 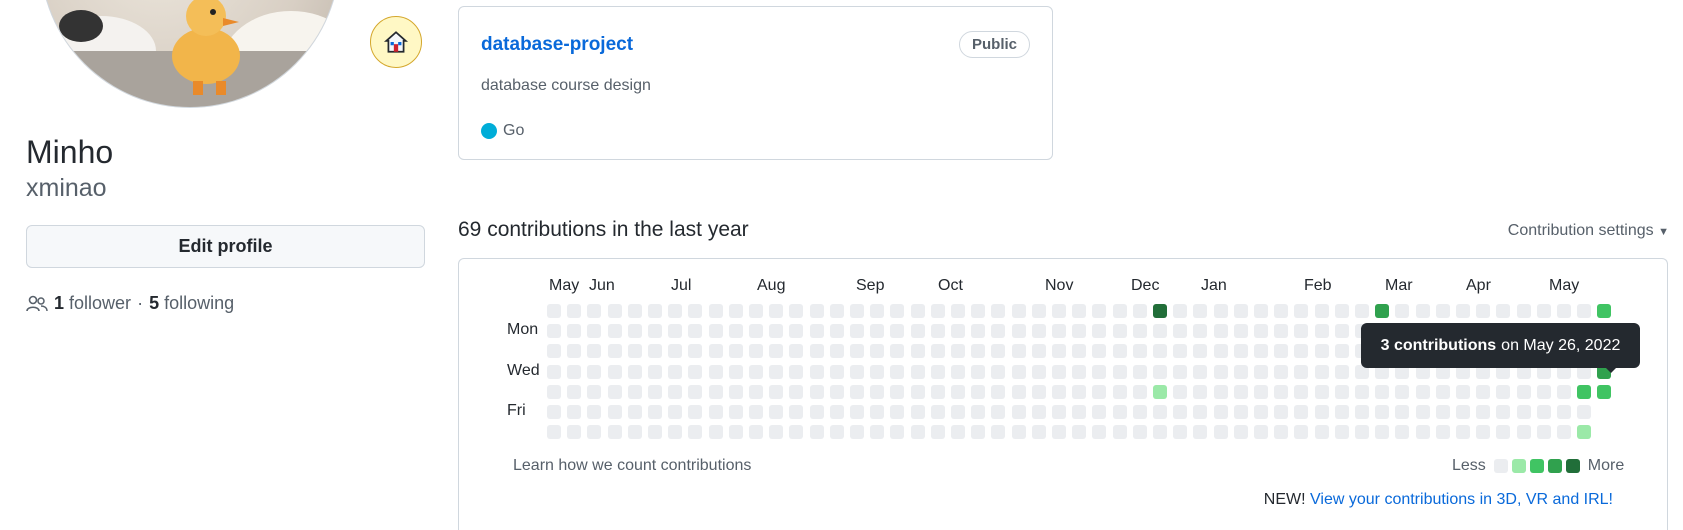 What do you see at coordinates (632, 466) in the screenshot?
I see `learn-contributions-link: Learn how we count contributions` at bounding box center [632, 466].